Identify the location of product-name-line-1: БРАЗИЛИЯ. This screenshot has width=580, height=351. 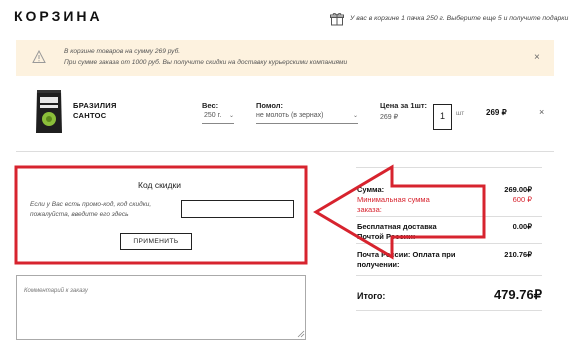
(95, 105).